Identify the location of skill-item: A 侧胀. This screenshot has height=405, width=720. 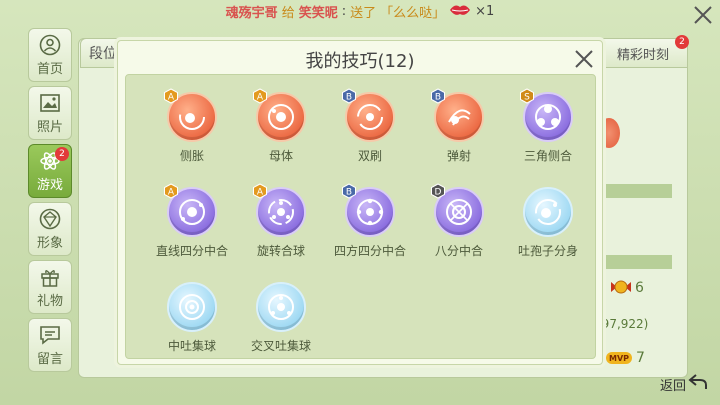
(192, 126).